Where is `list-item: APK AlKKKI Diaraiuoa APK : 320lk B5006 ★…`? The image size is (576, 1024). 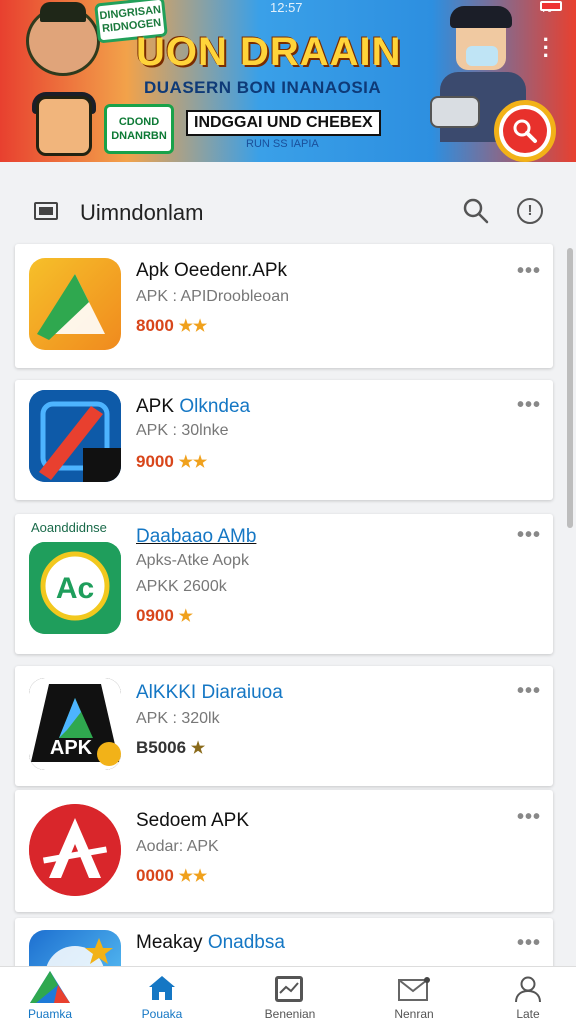
list-item: APK AlKKKI Diaraiuoa APK : 320lk B5006 ★… is located at coordinates (284, 726).